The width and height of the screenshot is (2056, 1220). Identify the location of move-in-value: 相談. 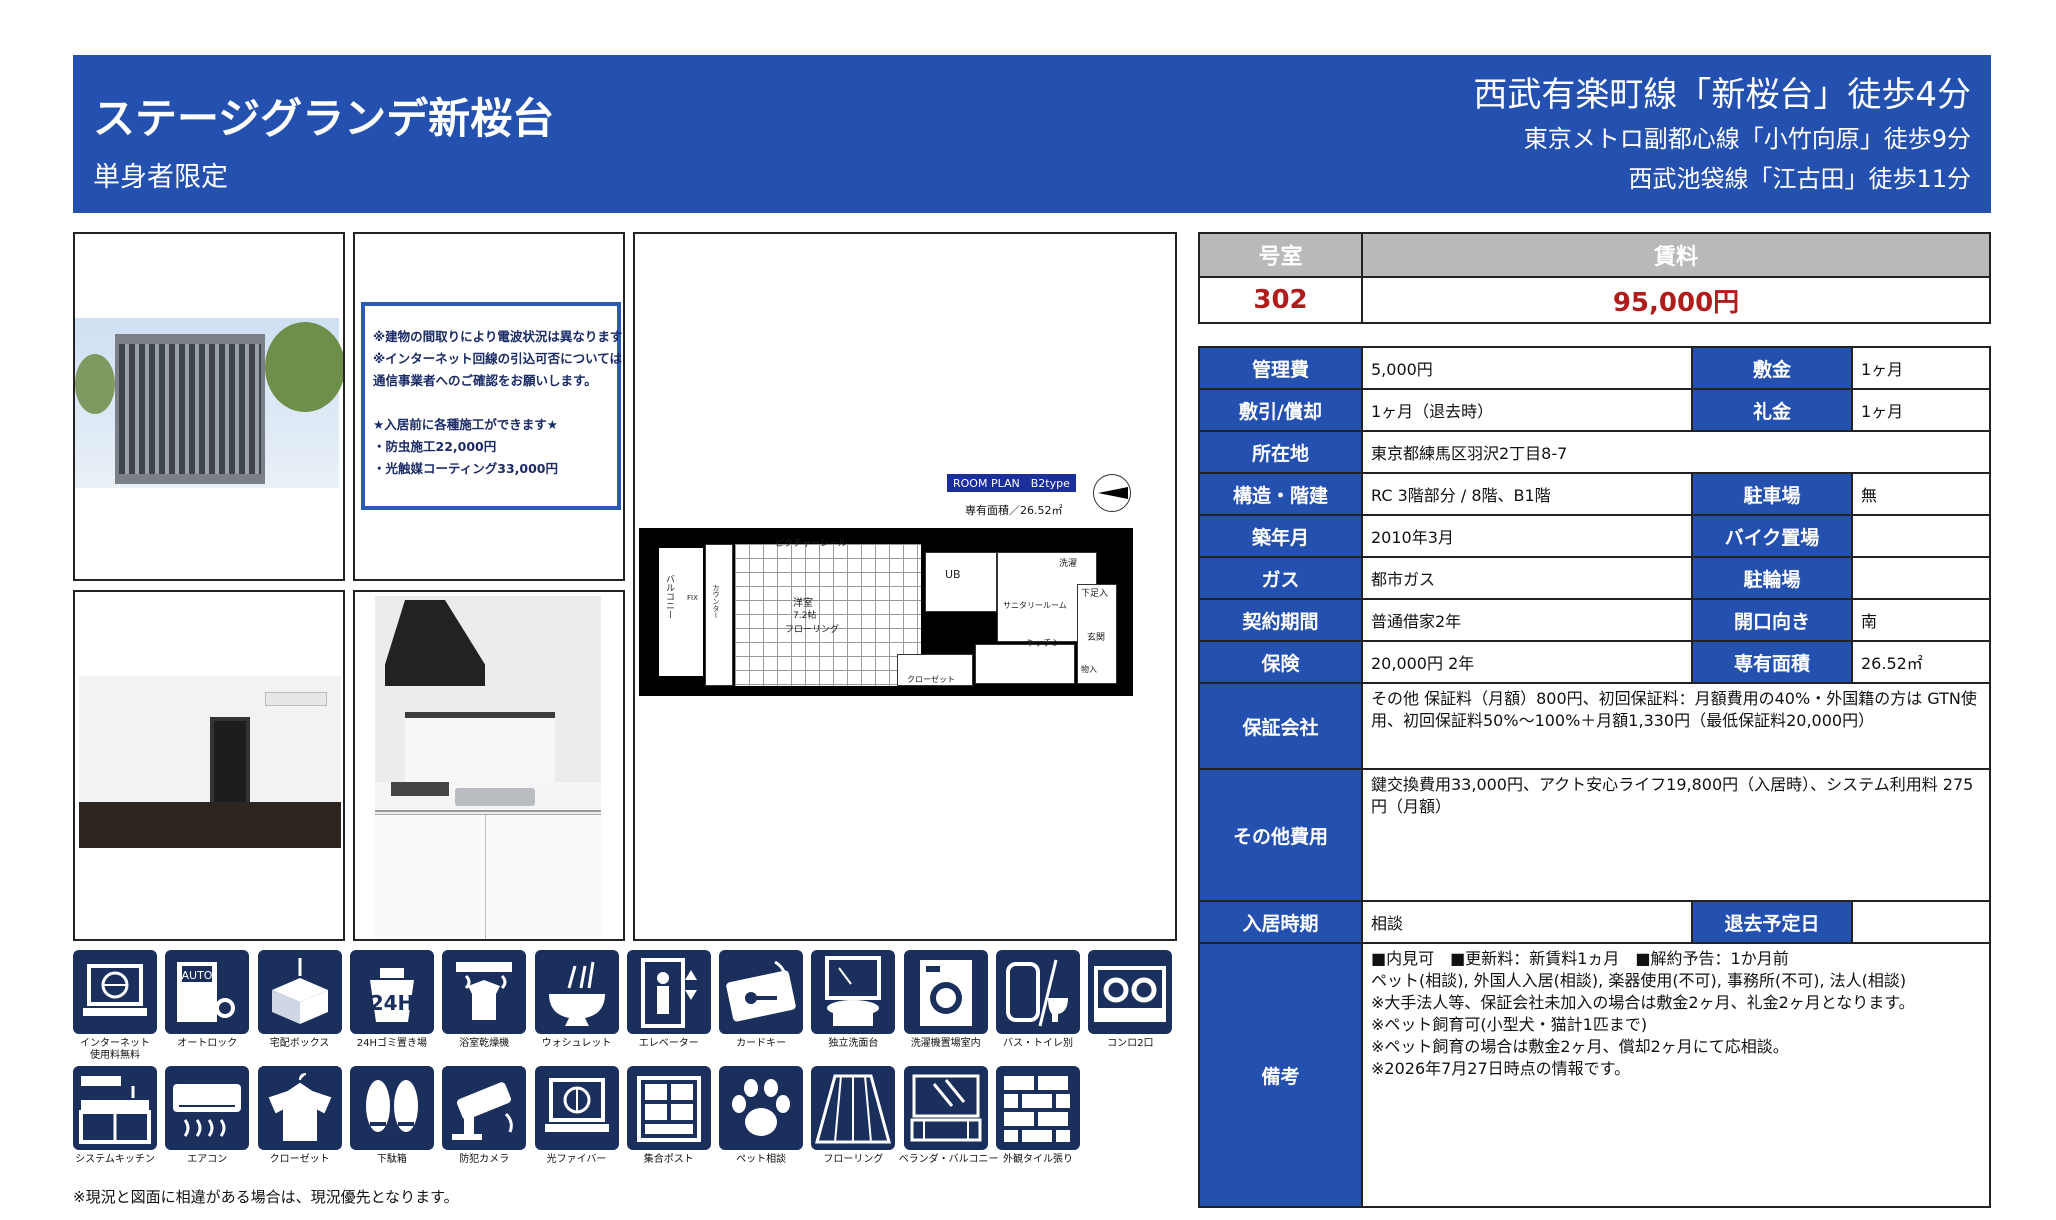
(1527, 922).